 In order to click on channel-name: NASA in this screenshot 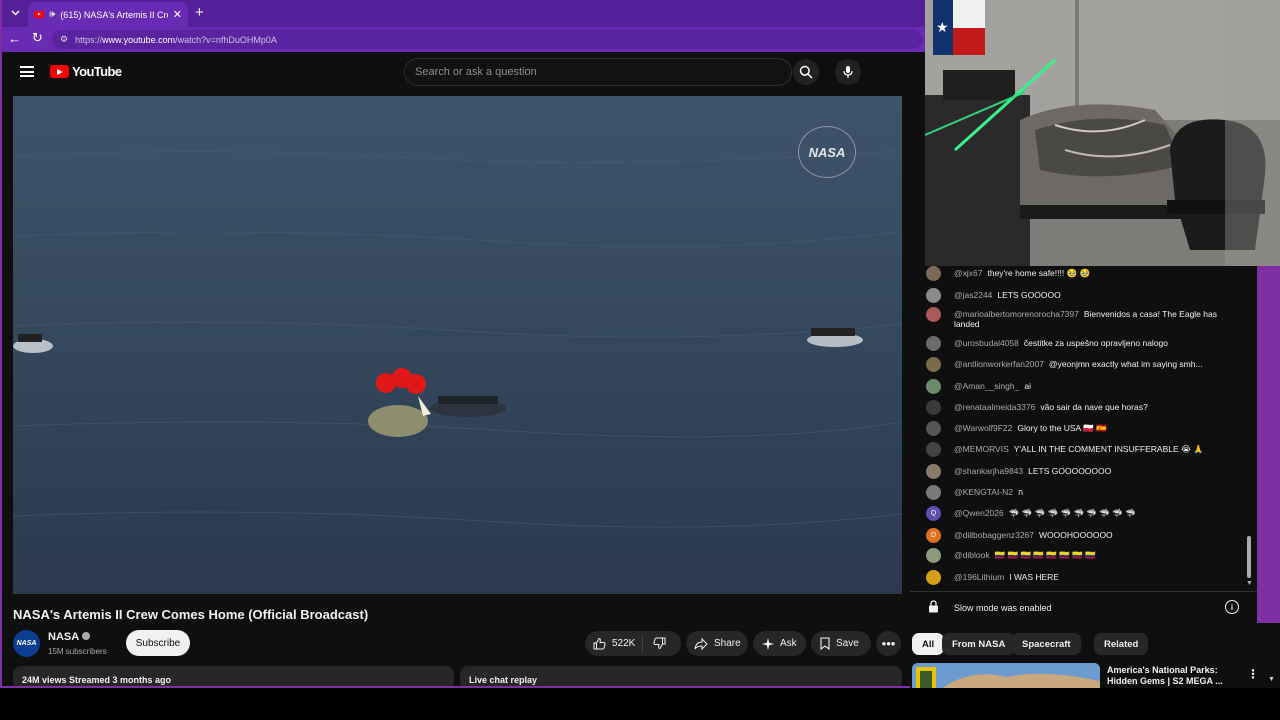, I will do `click(69, 637)`.